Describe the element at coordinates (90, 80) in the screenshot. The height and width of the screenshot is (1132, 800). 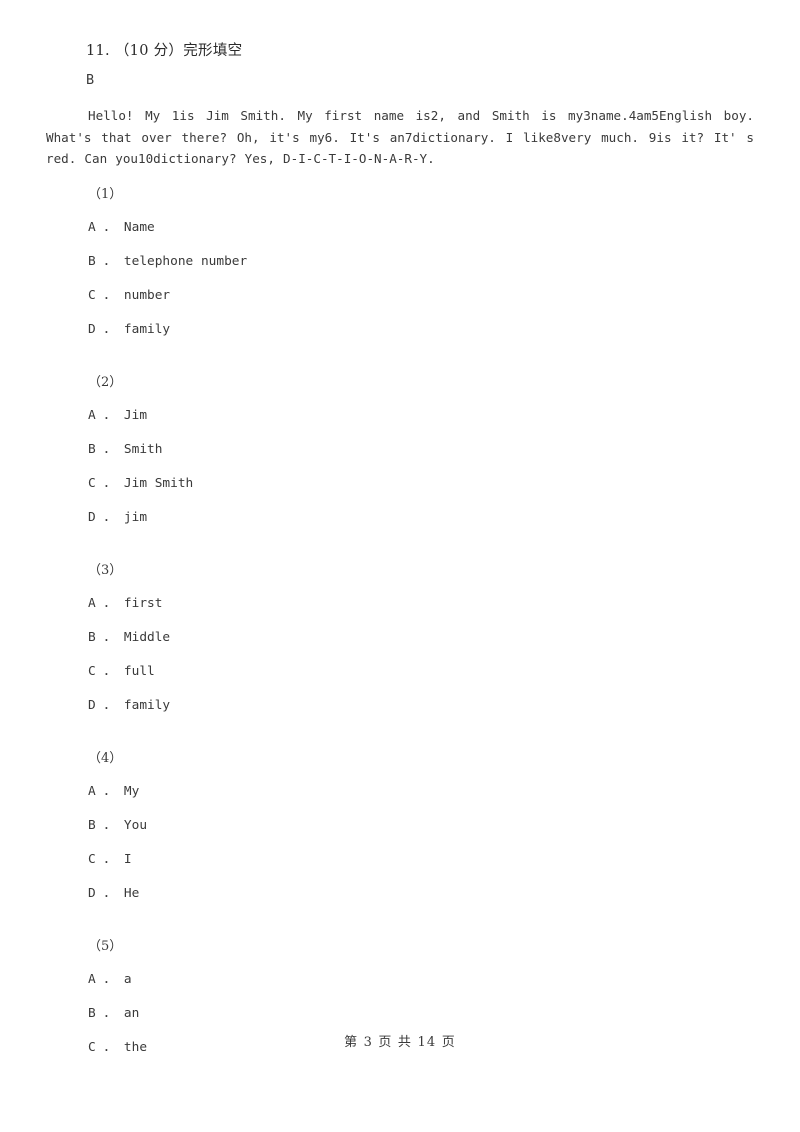
I see `section-label: B` at that location.